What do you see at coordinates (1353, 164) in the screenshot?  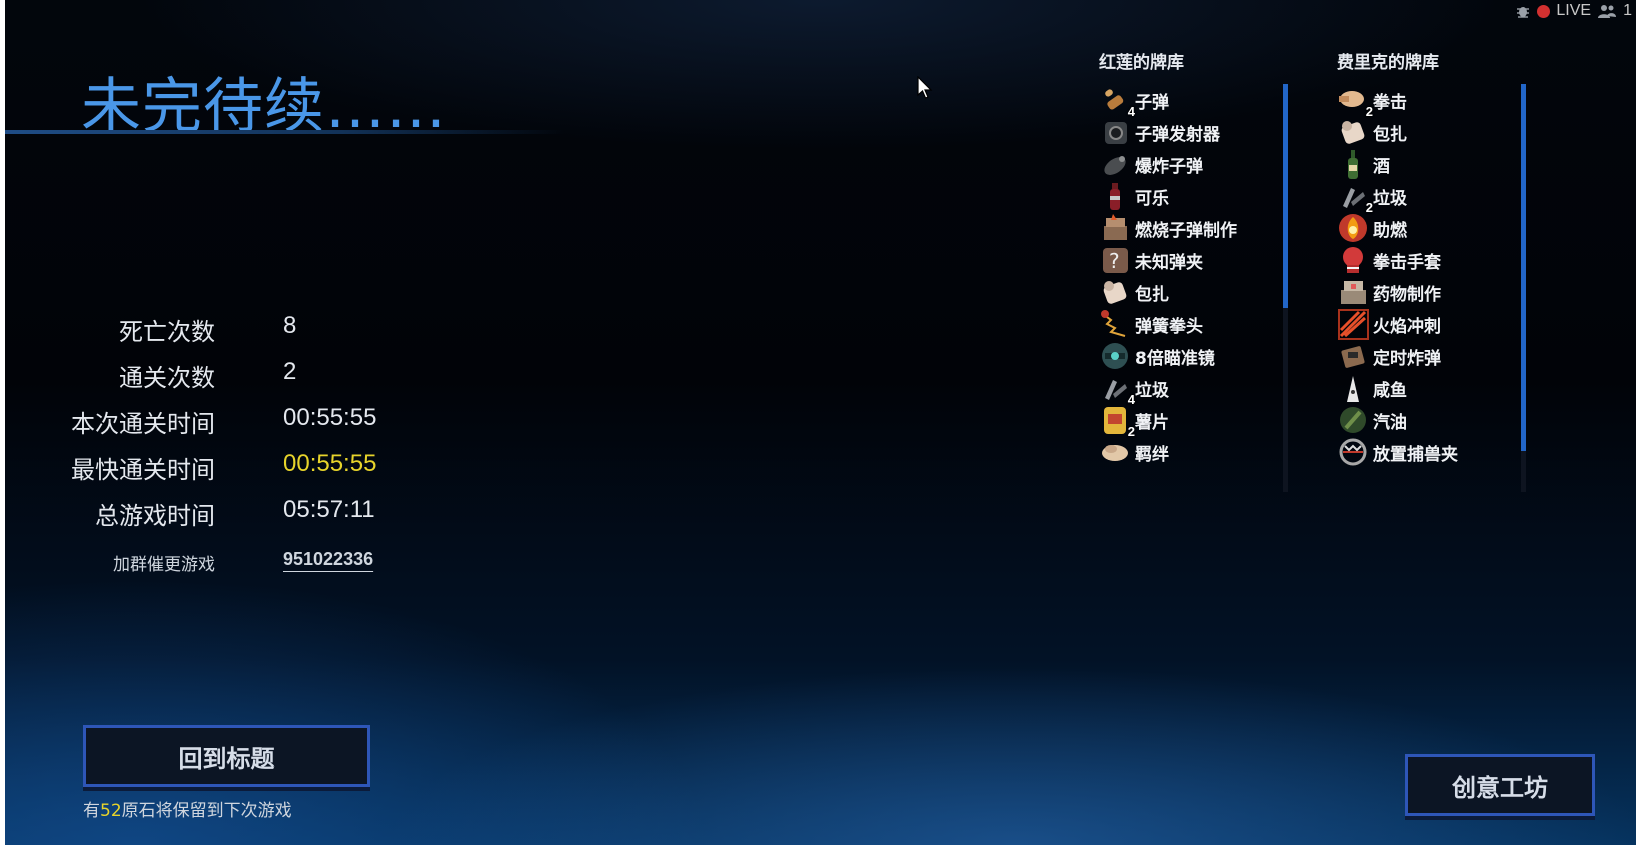 I see `wine-bottle-icon` at bounding box center [1353, 164].